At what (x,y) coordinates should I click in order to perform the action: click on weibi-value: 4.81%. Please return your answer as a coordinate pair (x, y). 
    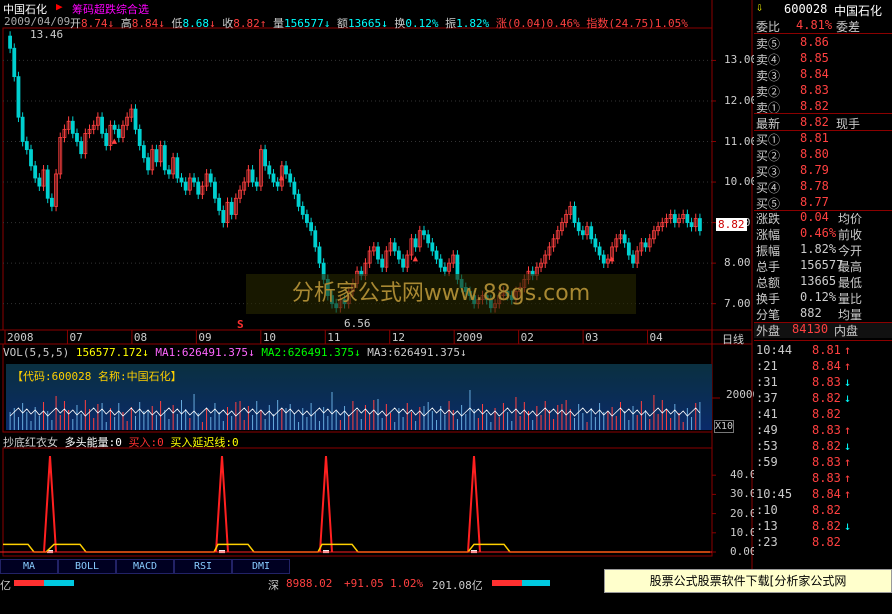
    Looking at the image, I should click on (814, 25).